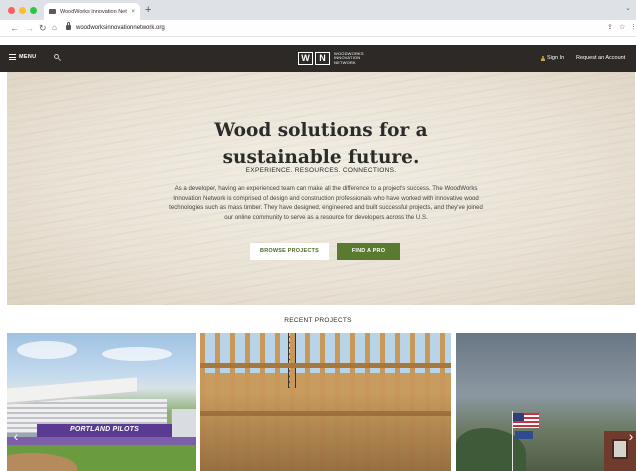  What do you see at coordinates (289, 251) in the screenshot?
I see `browse-projects-button: BROWSE PROJECTS` at bounding box center [289, 251].